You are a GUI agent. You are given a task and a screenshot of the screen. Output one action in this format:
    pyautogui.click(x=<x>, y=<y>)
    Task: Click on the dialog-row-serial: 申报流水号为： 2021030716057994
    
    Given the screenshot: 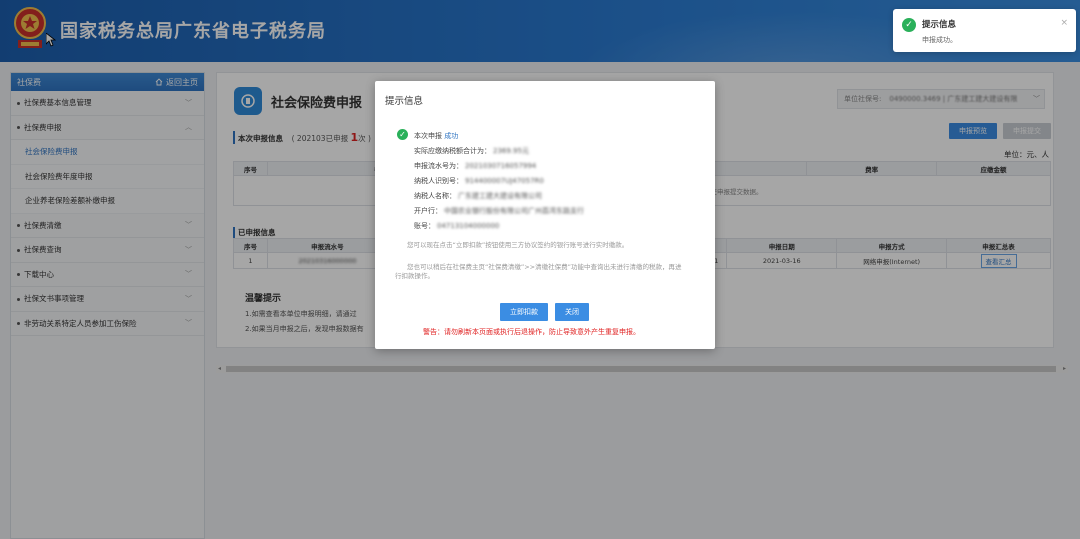 What is the action you would take?
    pyautogui.click(x=475, y=166)
    